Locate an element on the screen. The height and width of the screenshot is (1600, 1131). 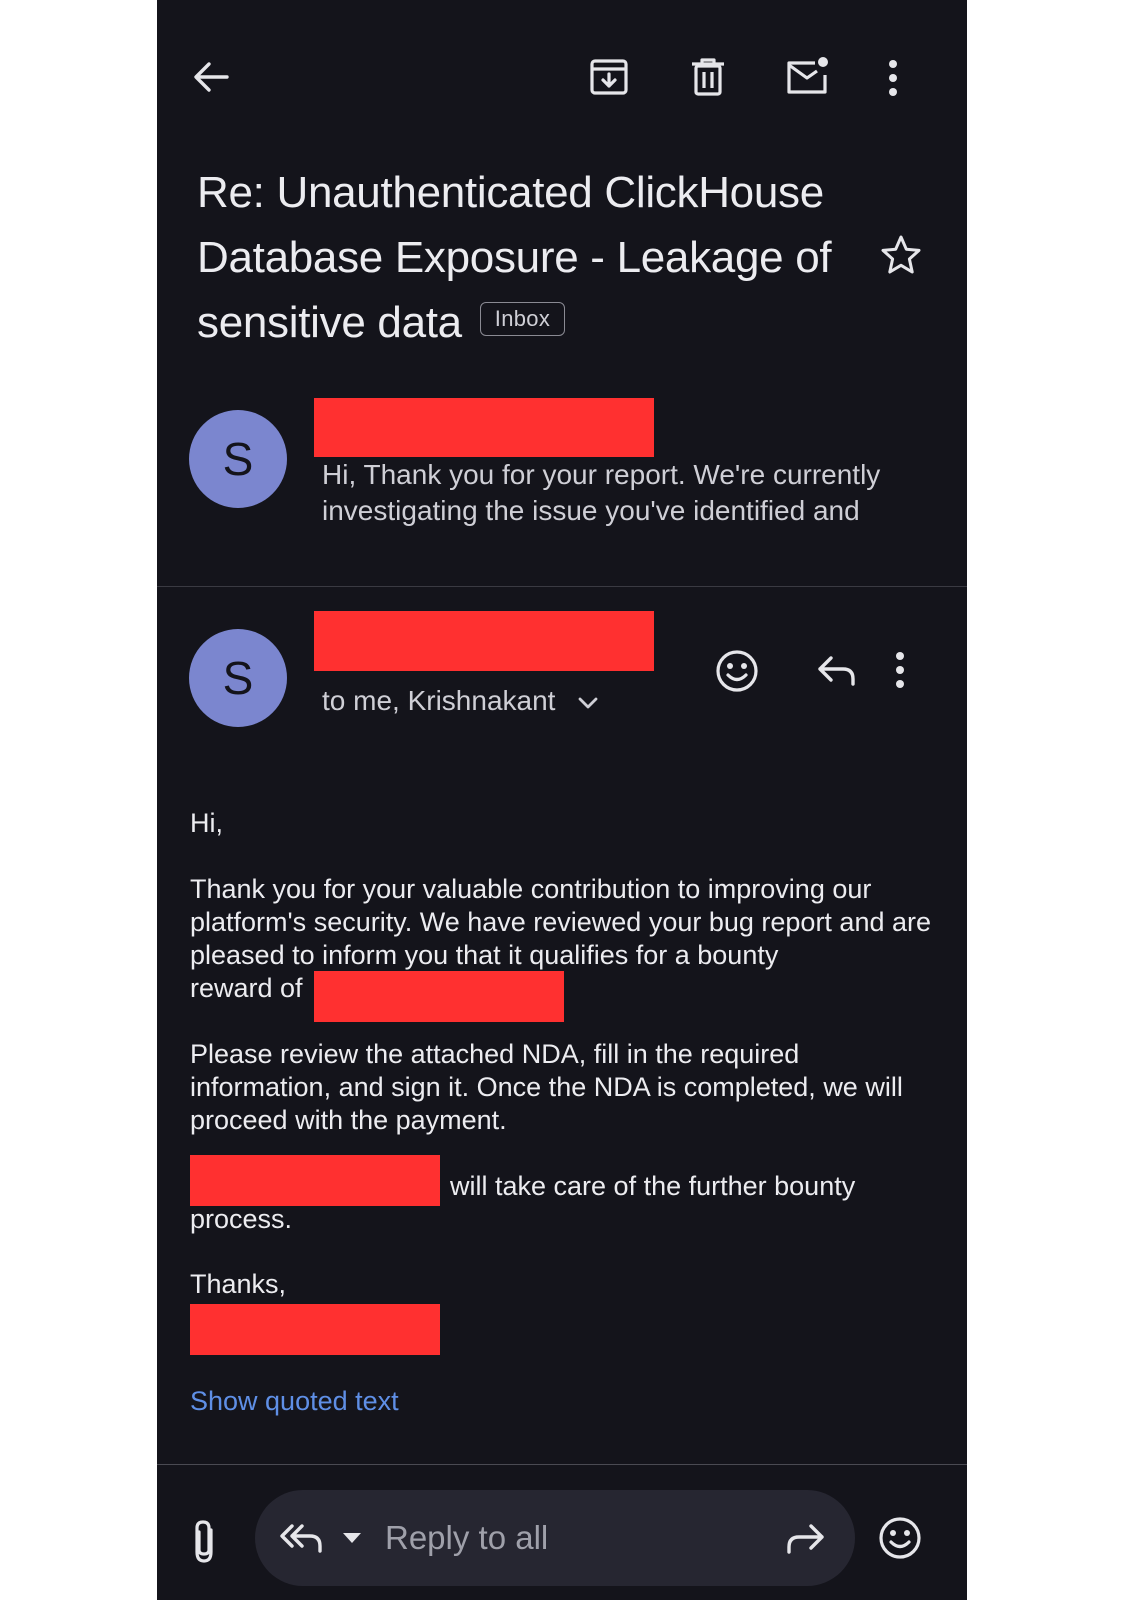
forward-icon is located at coordinates (805, 1539).